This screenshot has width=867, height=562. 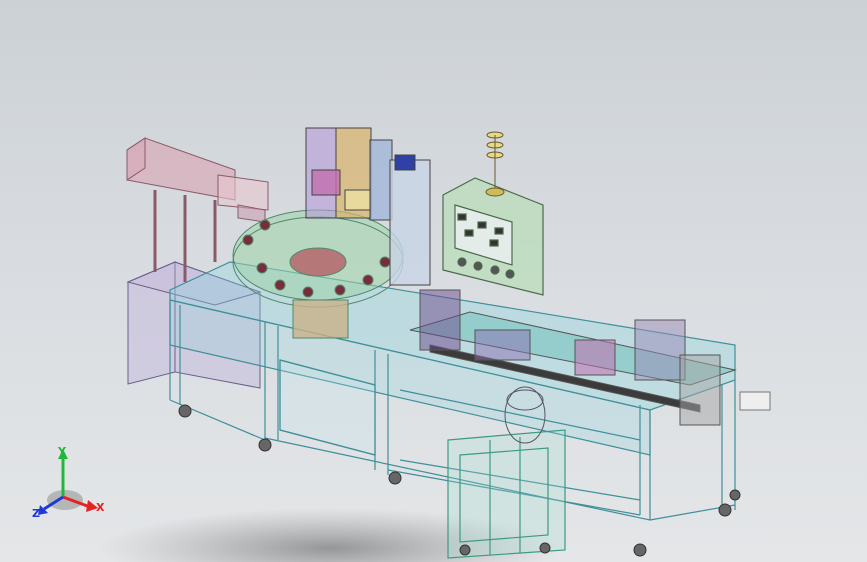 I want to click on y-axis-label: Y, so click(x=62, y=451).